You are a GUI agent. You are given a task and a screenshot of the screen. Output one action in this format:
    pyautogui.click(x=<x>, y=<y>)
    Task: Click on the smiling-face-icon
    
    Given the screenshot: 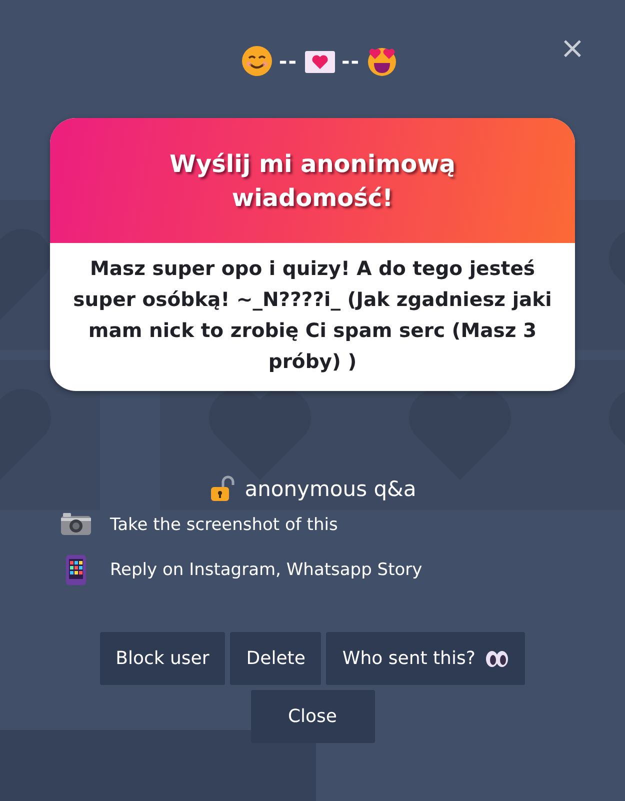 What is the action you would take?
    pyautogui.click(x=256, y=61)
    